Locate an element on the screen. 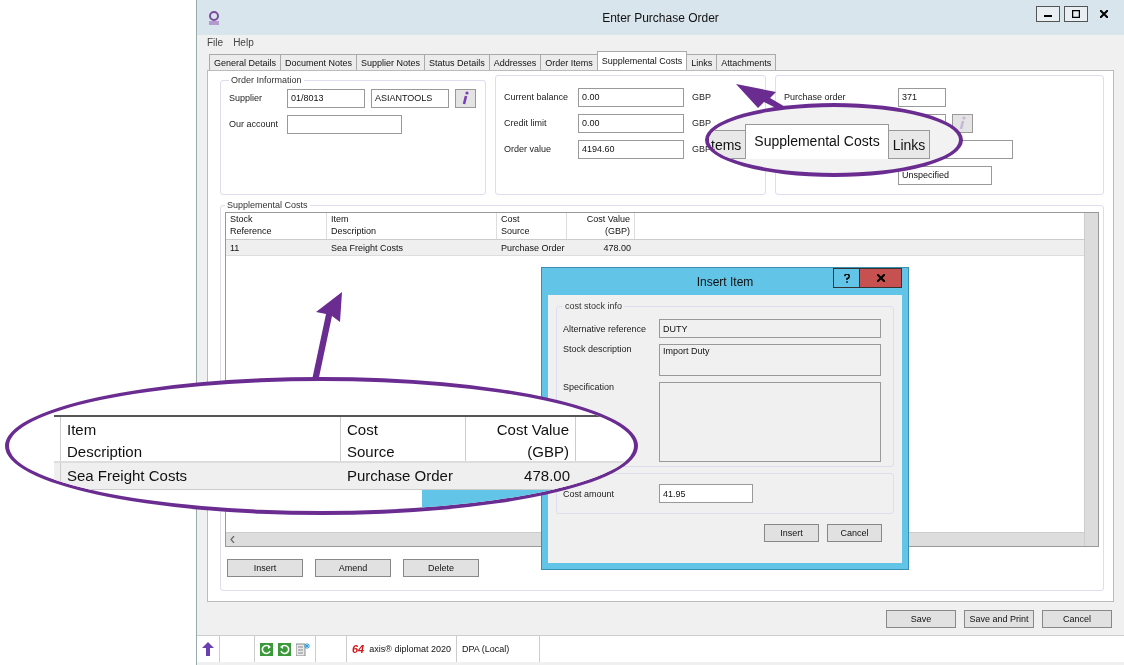  field-label: Stock description is located at coordinates (598, 349).